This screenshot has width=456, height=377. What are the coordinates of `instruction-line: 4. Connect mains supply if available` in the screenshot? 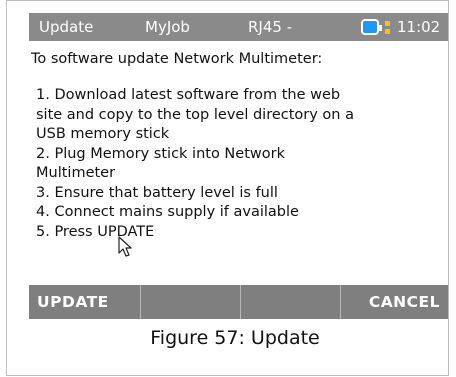 It's located at (167, 212).